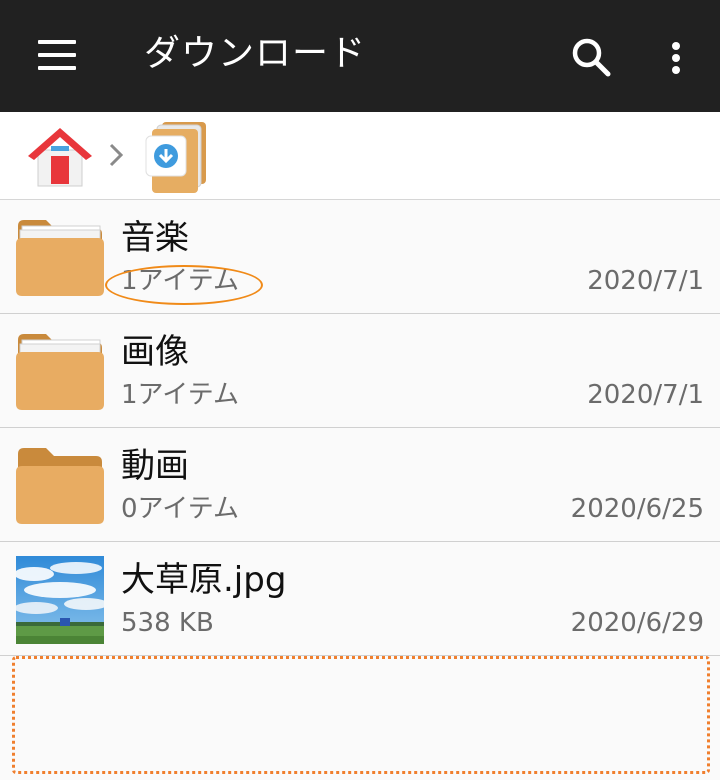 This screenshot has width=720, height=780. Describe the element at coordinates (60, 600) in the screenshot. I see `image-thumbnail` at that location.